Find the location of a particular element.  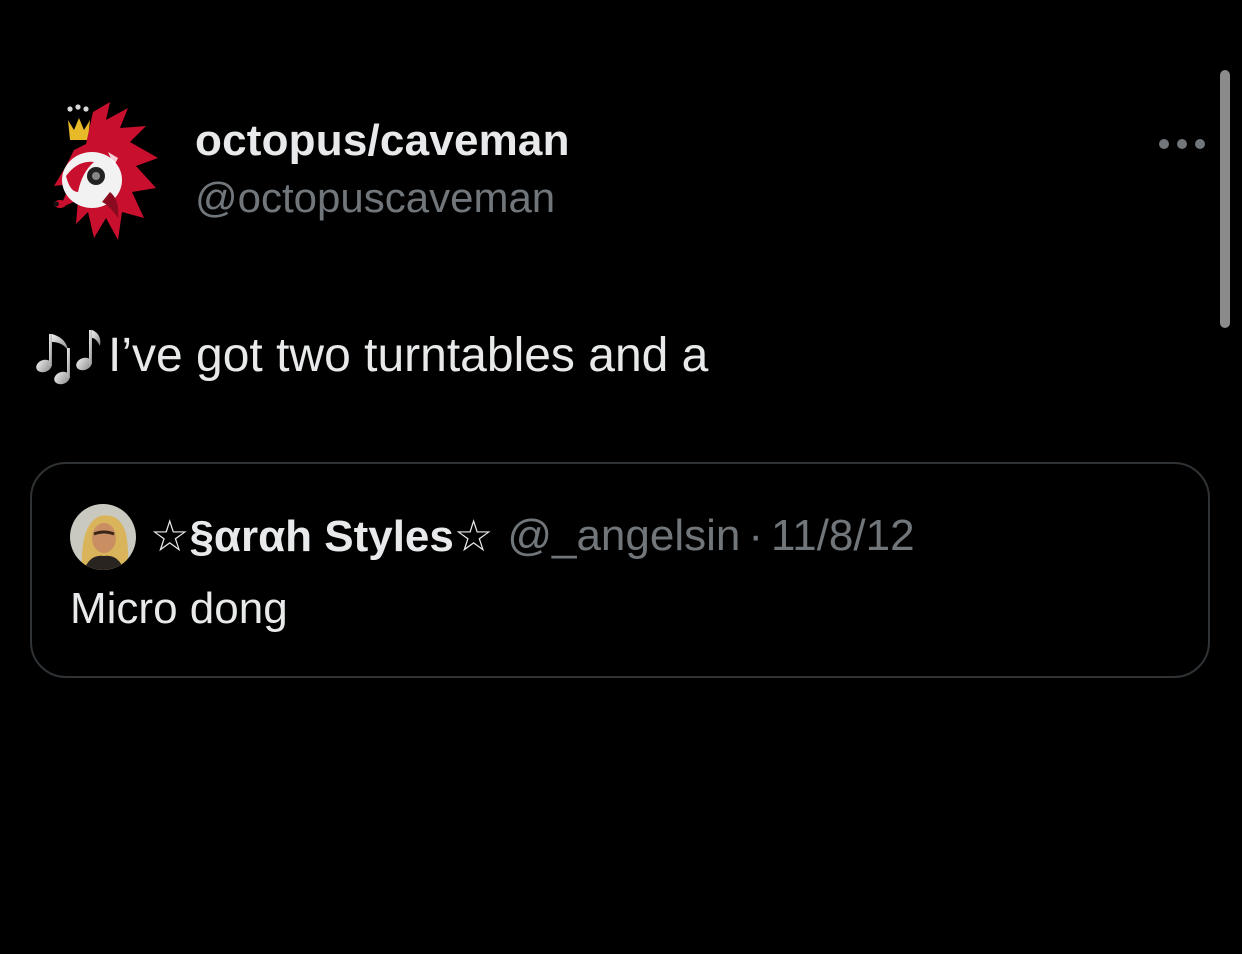

tweet-text: I’ve got two turntables and a is located at coordinates (370, 355).